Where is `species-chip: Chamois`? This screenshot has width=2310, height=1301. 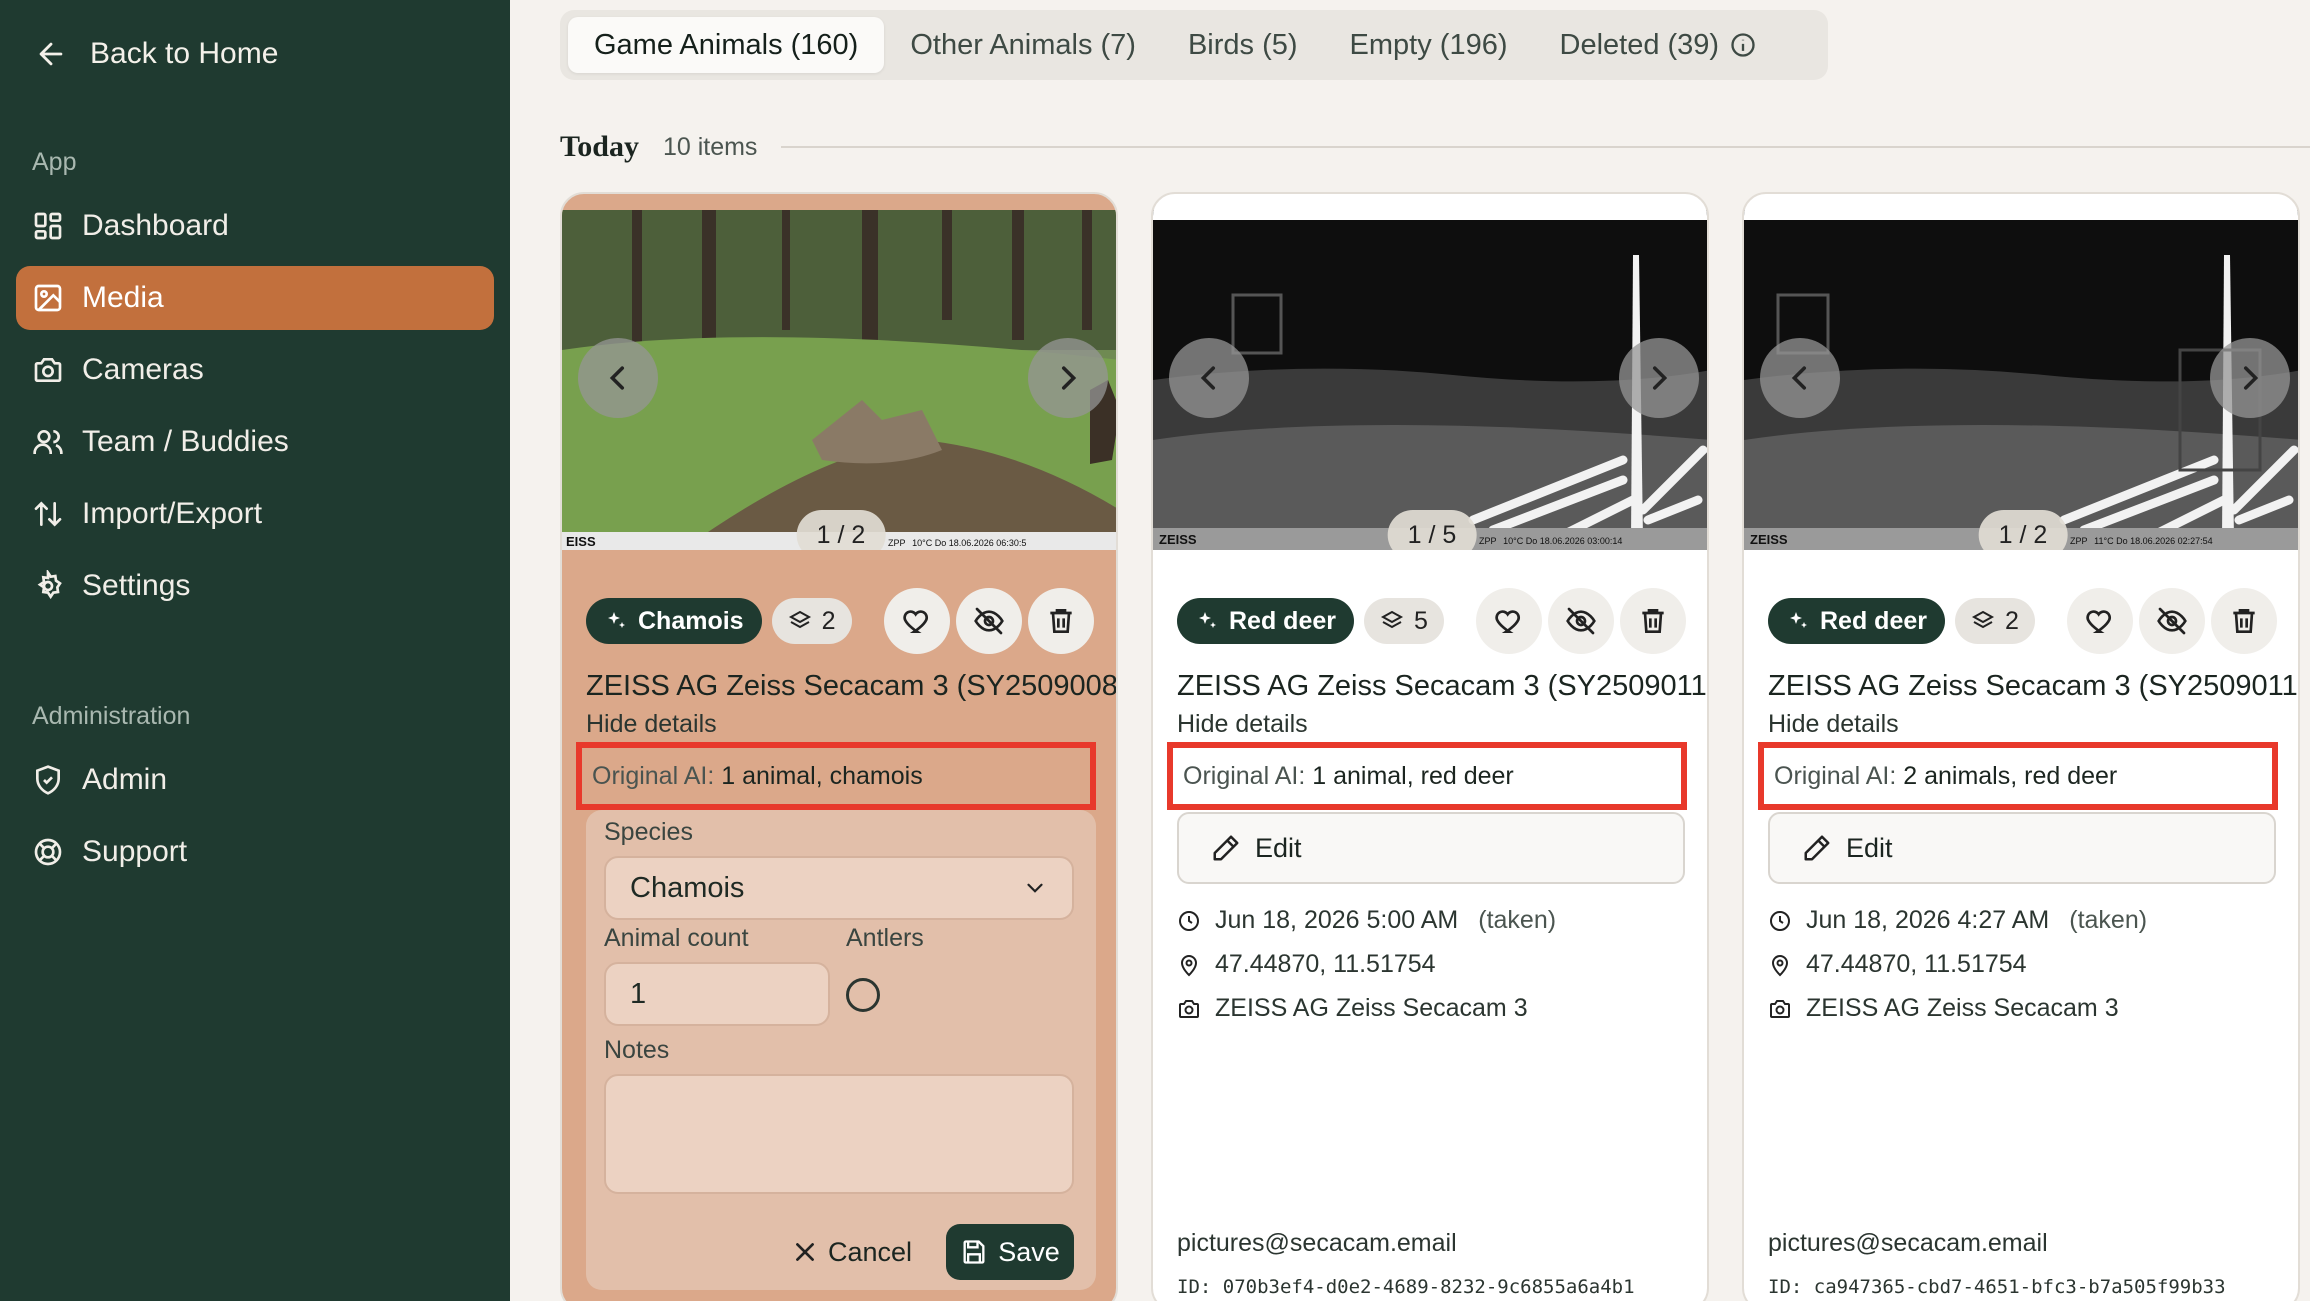
species-chip: Chamois is located at coordinates (674, 621).